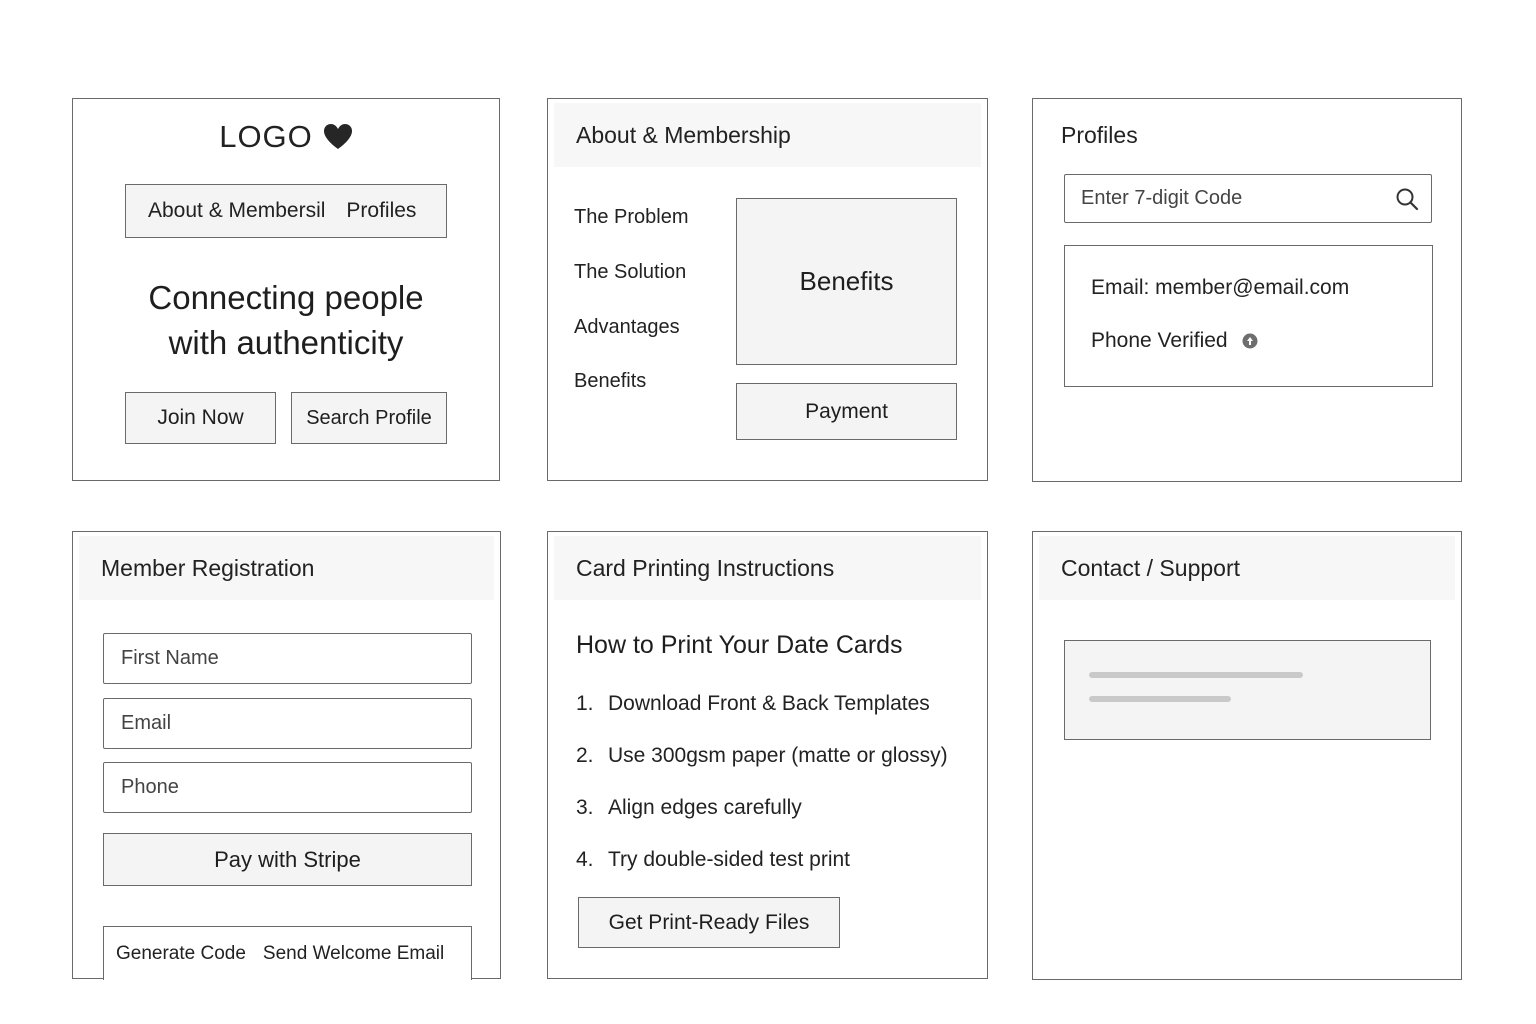  Describe the element at coordinates (709, 922) in the screenshot. I see `get-print-files-button: Get Print-Ready Files` at that location.